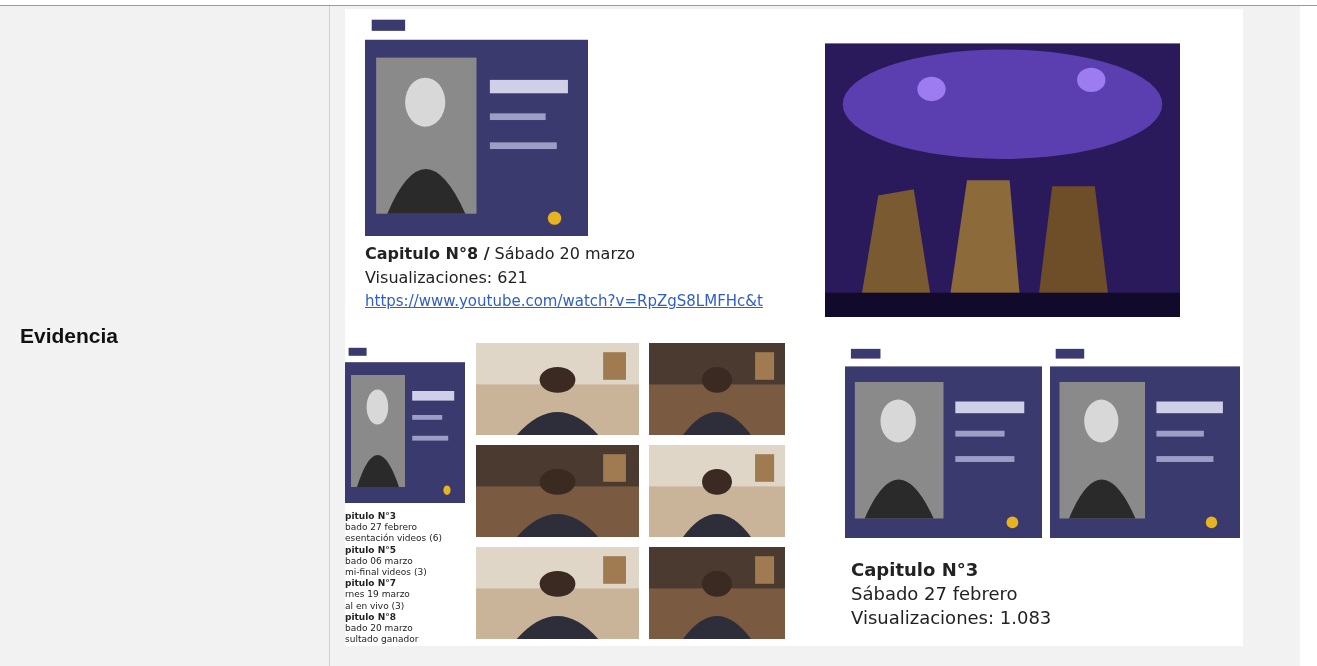  What do you see at coordinates (371, 550) in the screenshot?
I see `chapter-heading: pitulo N°5` at bounding box center [371, 550].